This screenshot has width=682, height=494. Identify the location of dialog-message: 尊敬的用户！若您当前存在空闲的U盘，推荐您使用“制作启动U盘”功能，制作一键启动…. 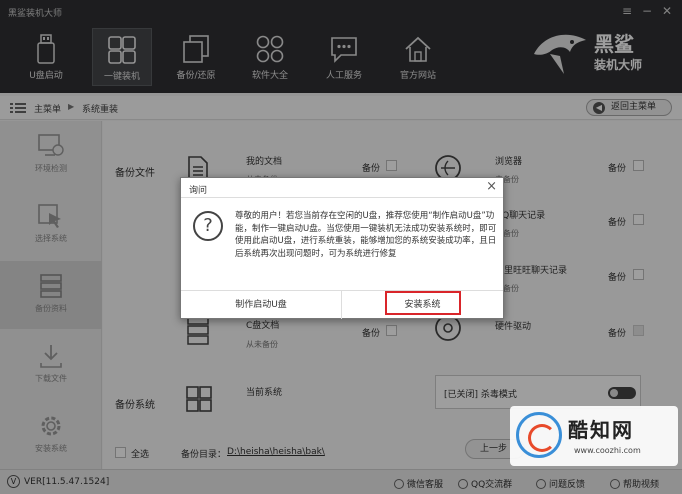
(366, 235).